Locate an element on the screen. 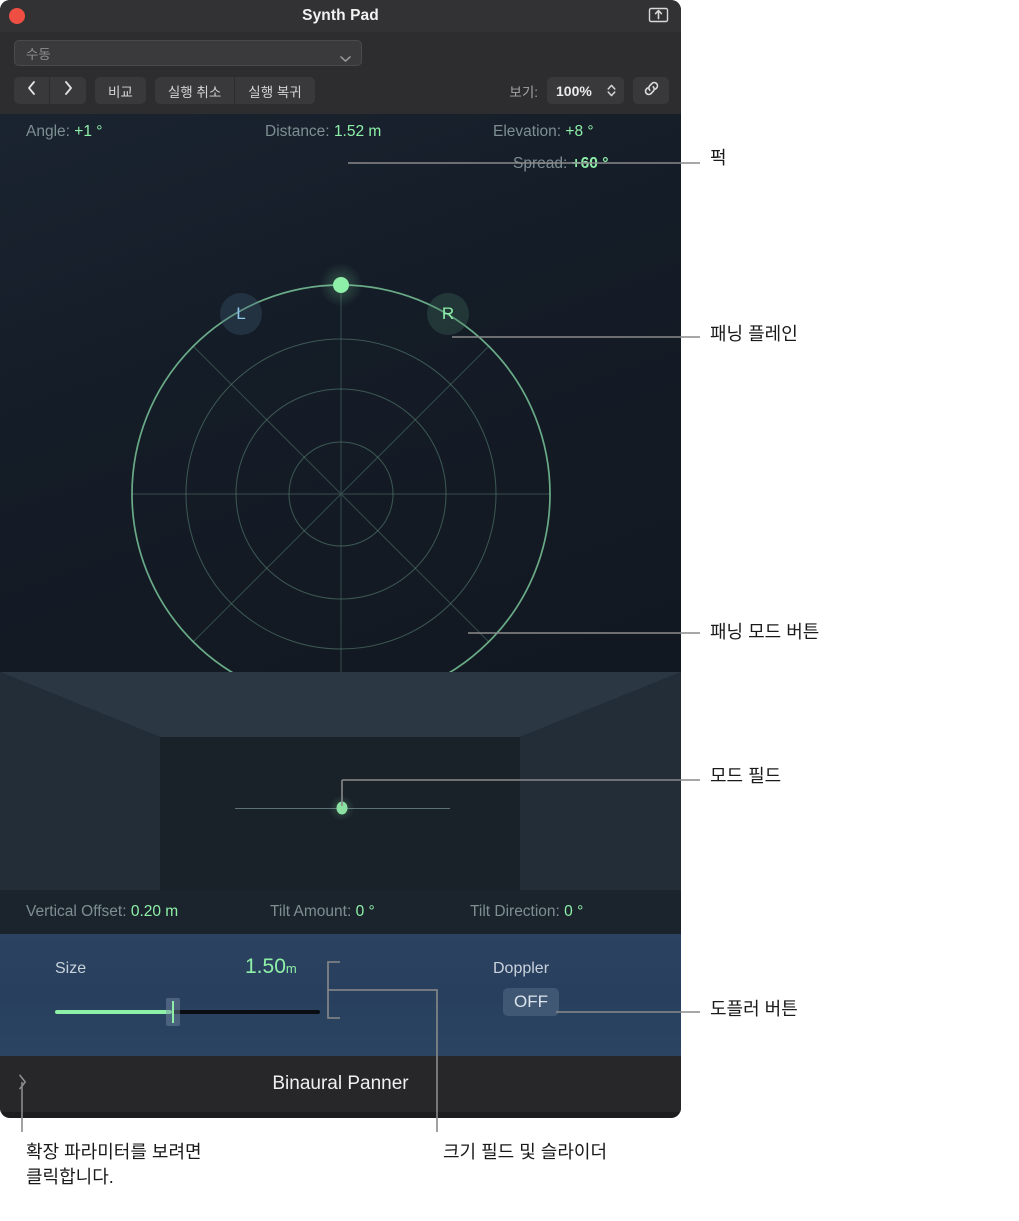  window-title: Synth Pad is located at coordinates (340, 15).